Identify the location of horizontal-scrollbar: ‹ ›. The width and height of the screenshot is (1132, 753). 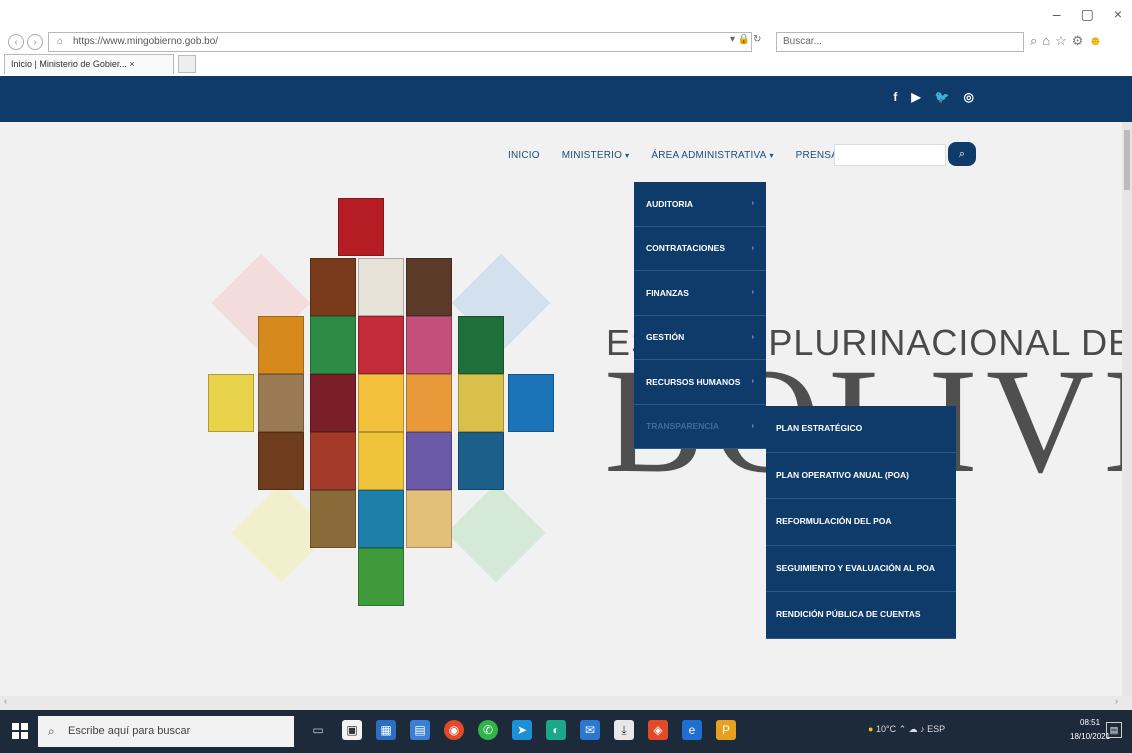
(566, 703).